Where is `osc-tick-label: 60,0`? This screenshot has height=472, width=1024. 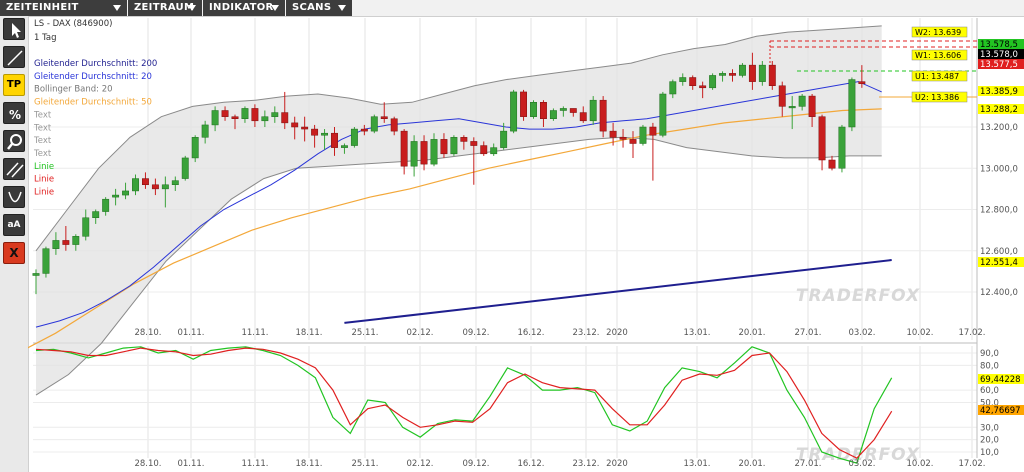
osc-tick-label: 60,0 is located at coordinates (989, 391).